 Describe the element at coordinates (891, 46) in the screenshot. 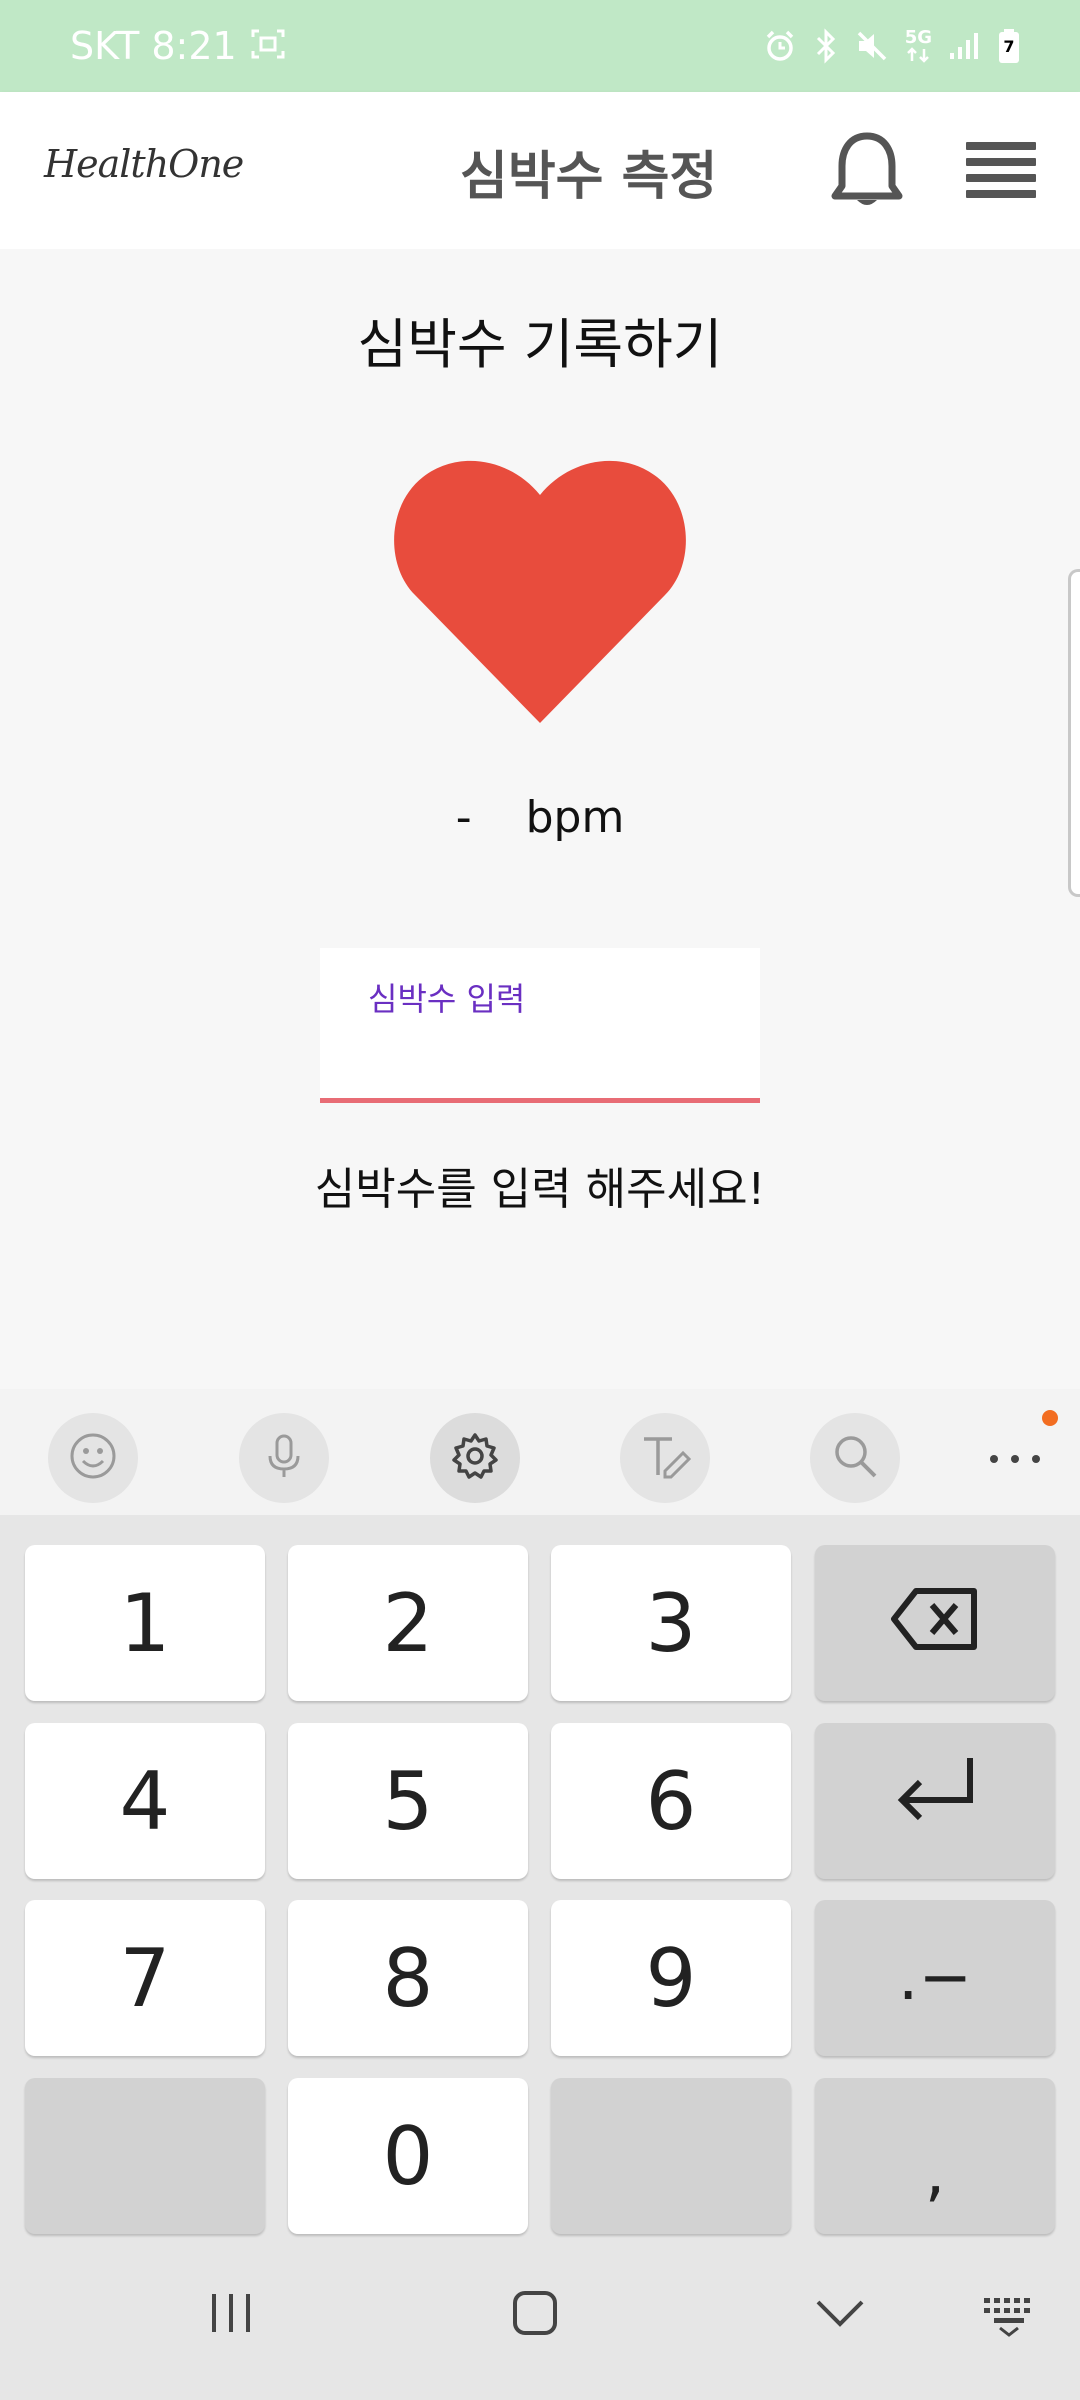

I see `status-right: 5G 7` at that location.